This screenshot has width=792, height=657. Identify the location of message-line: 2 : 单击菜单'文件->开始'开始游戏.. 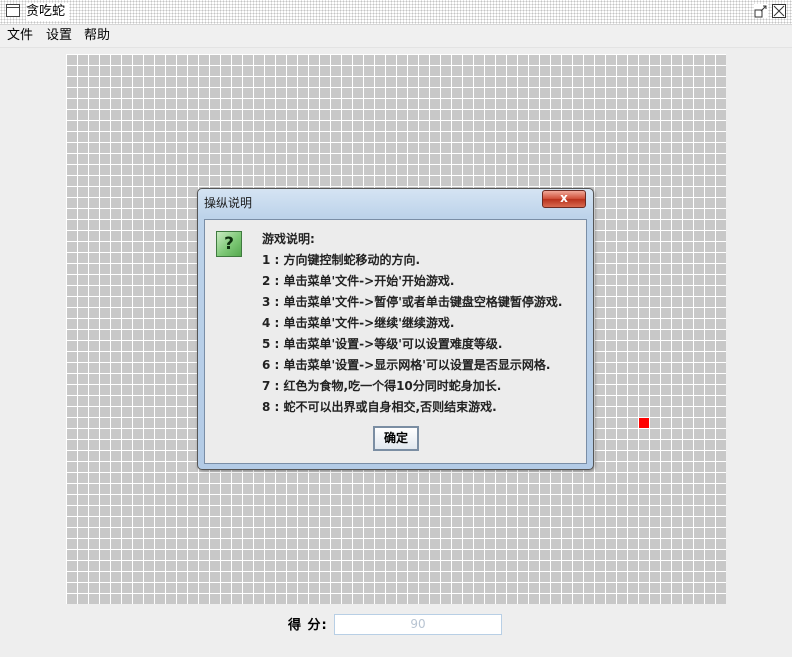
(358, 281).